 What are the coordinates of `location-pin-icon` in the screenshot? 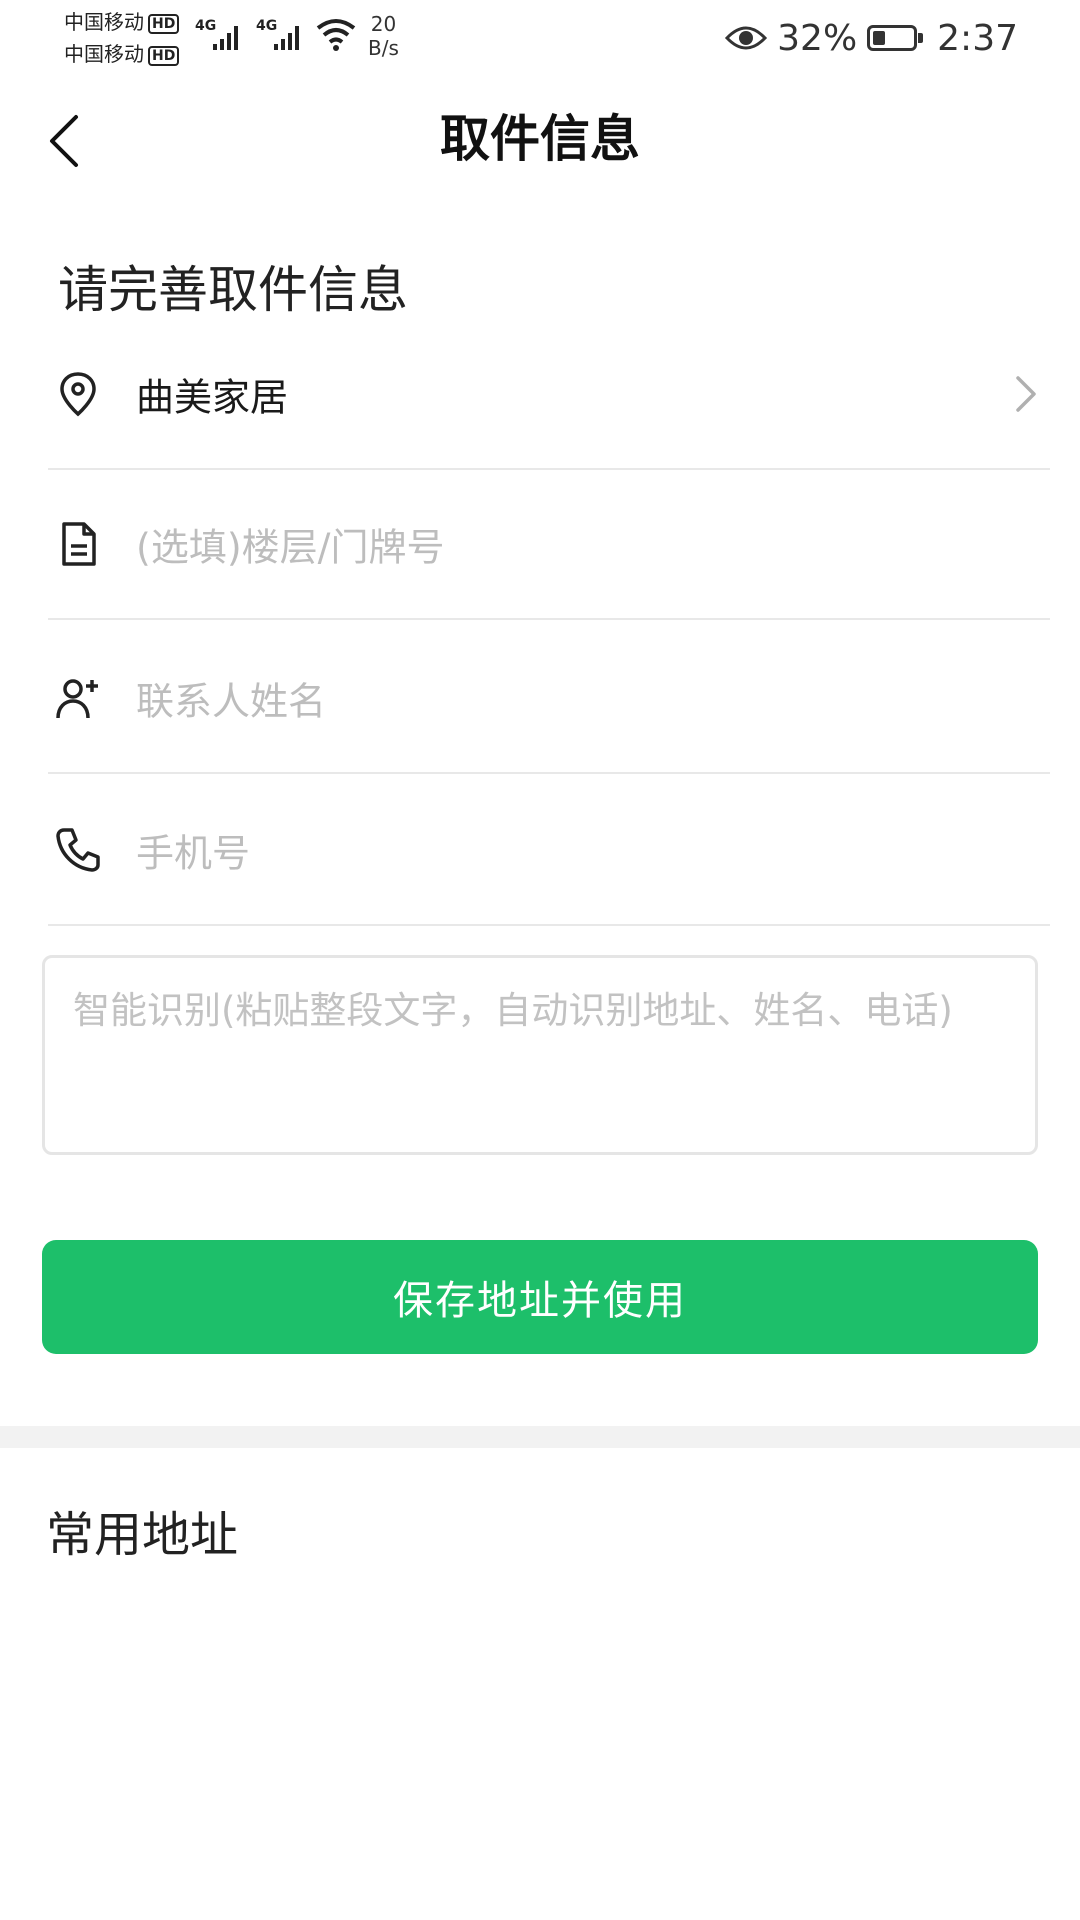 It's located at (78, 394).